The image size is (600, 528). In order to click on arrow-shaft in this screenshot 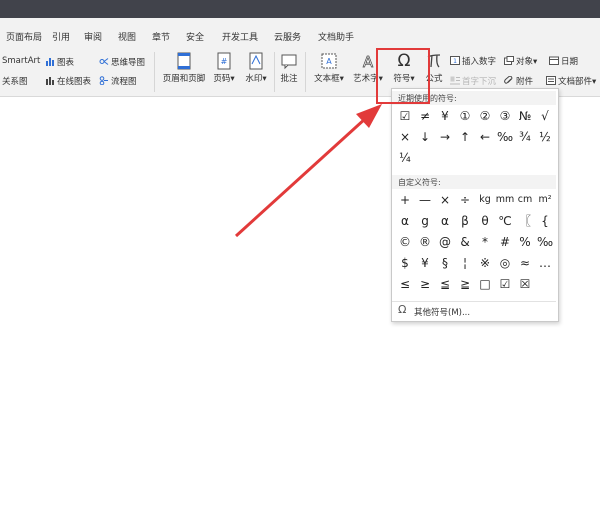, I will do `click(301, 177)`.